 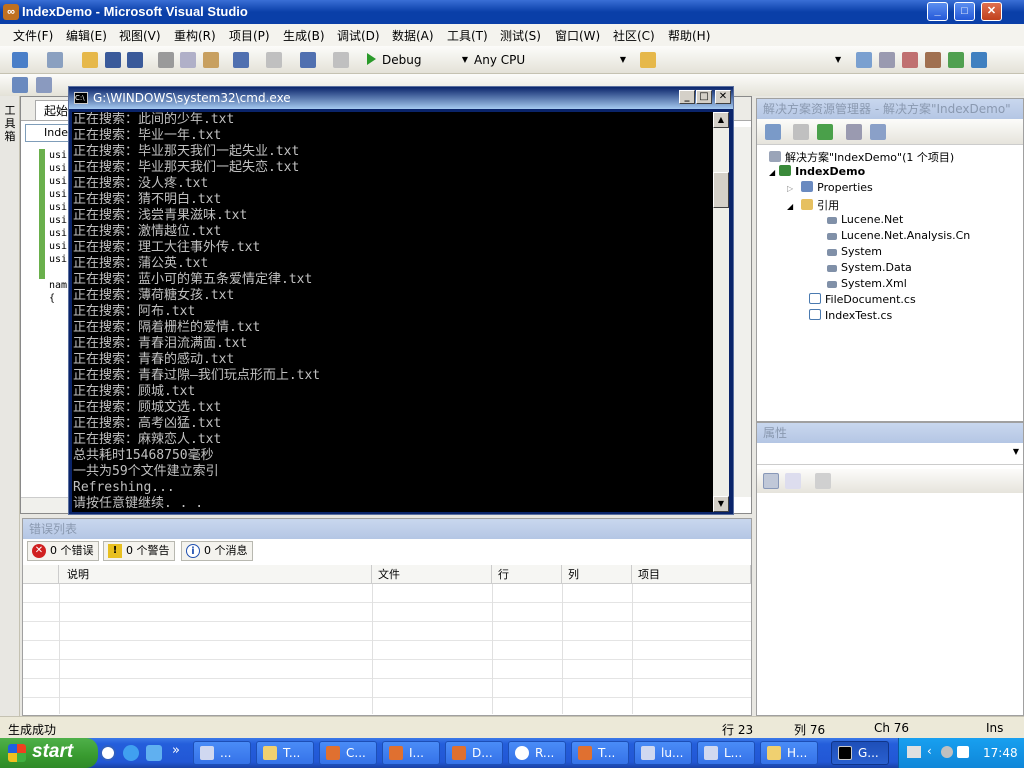 What do you see at coordinates (577, 35) in the screenshot?
I see `menu-window: 窗口(W)` at bounding box center [577, 35].